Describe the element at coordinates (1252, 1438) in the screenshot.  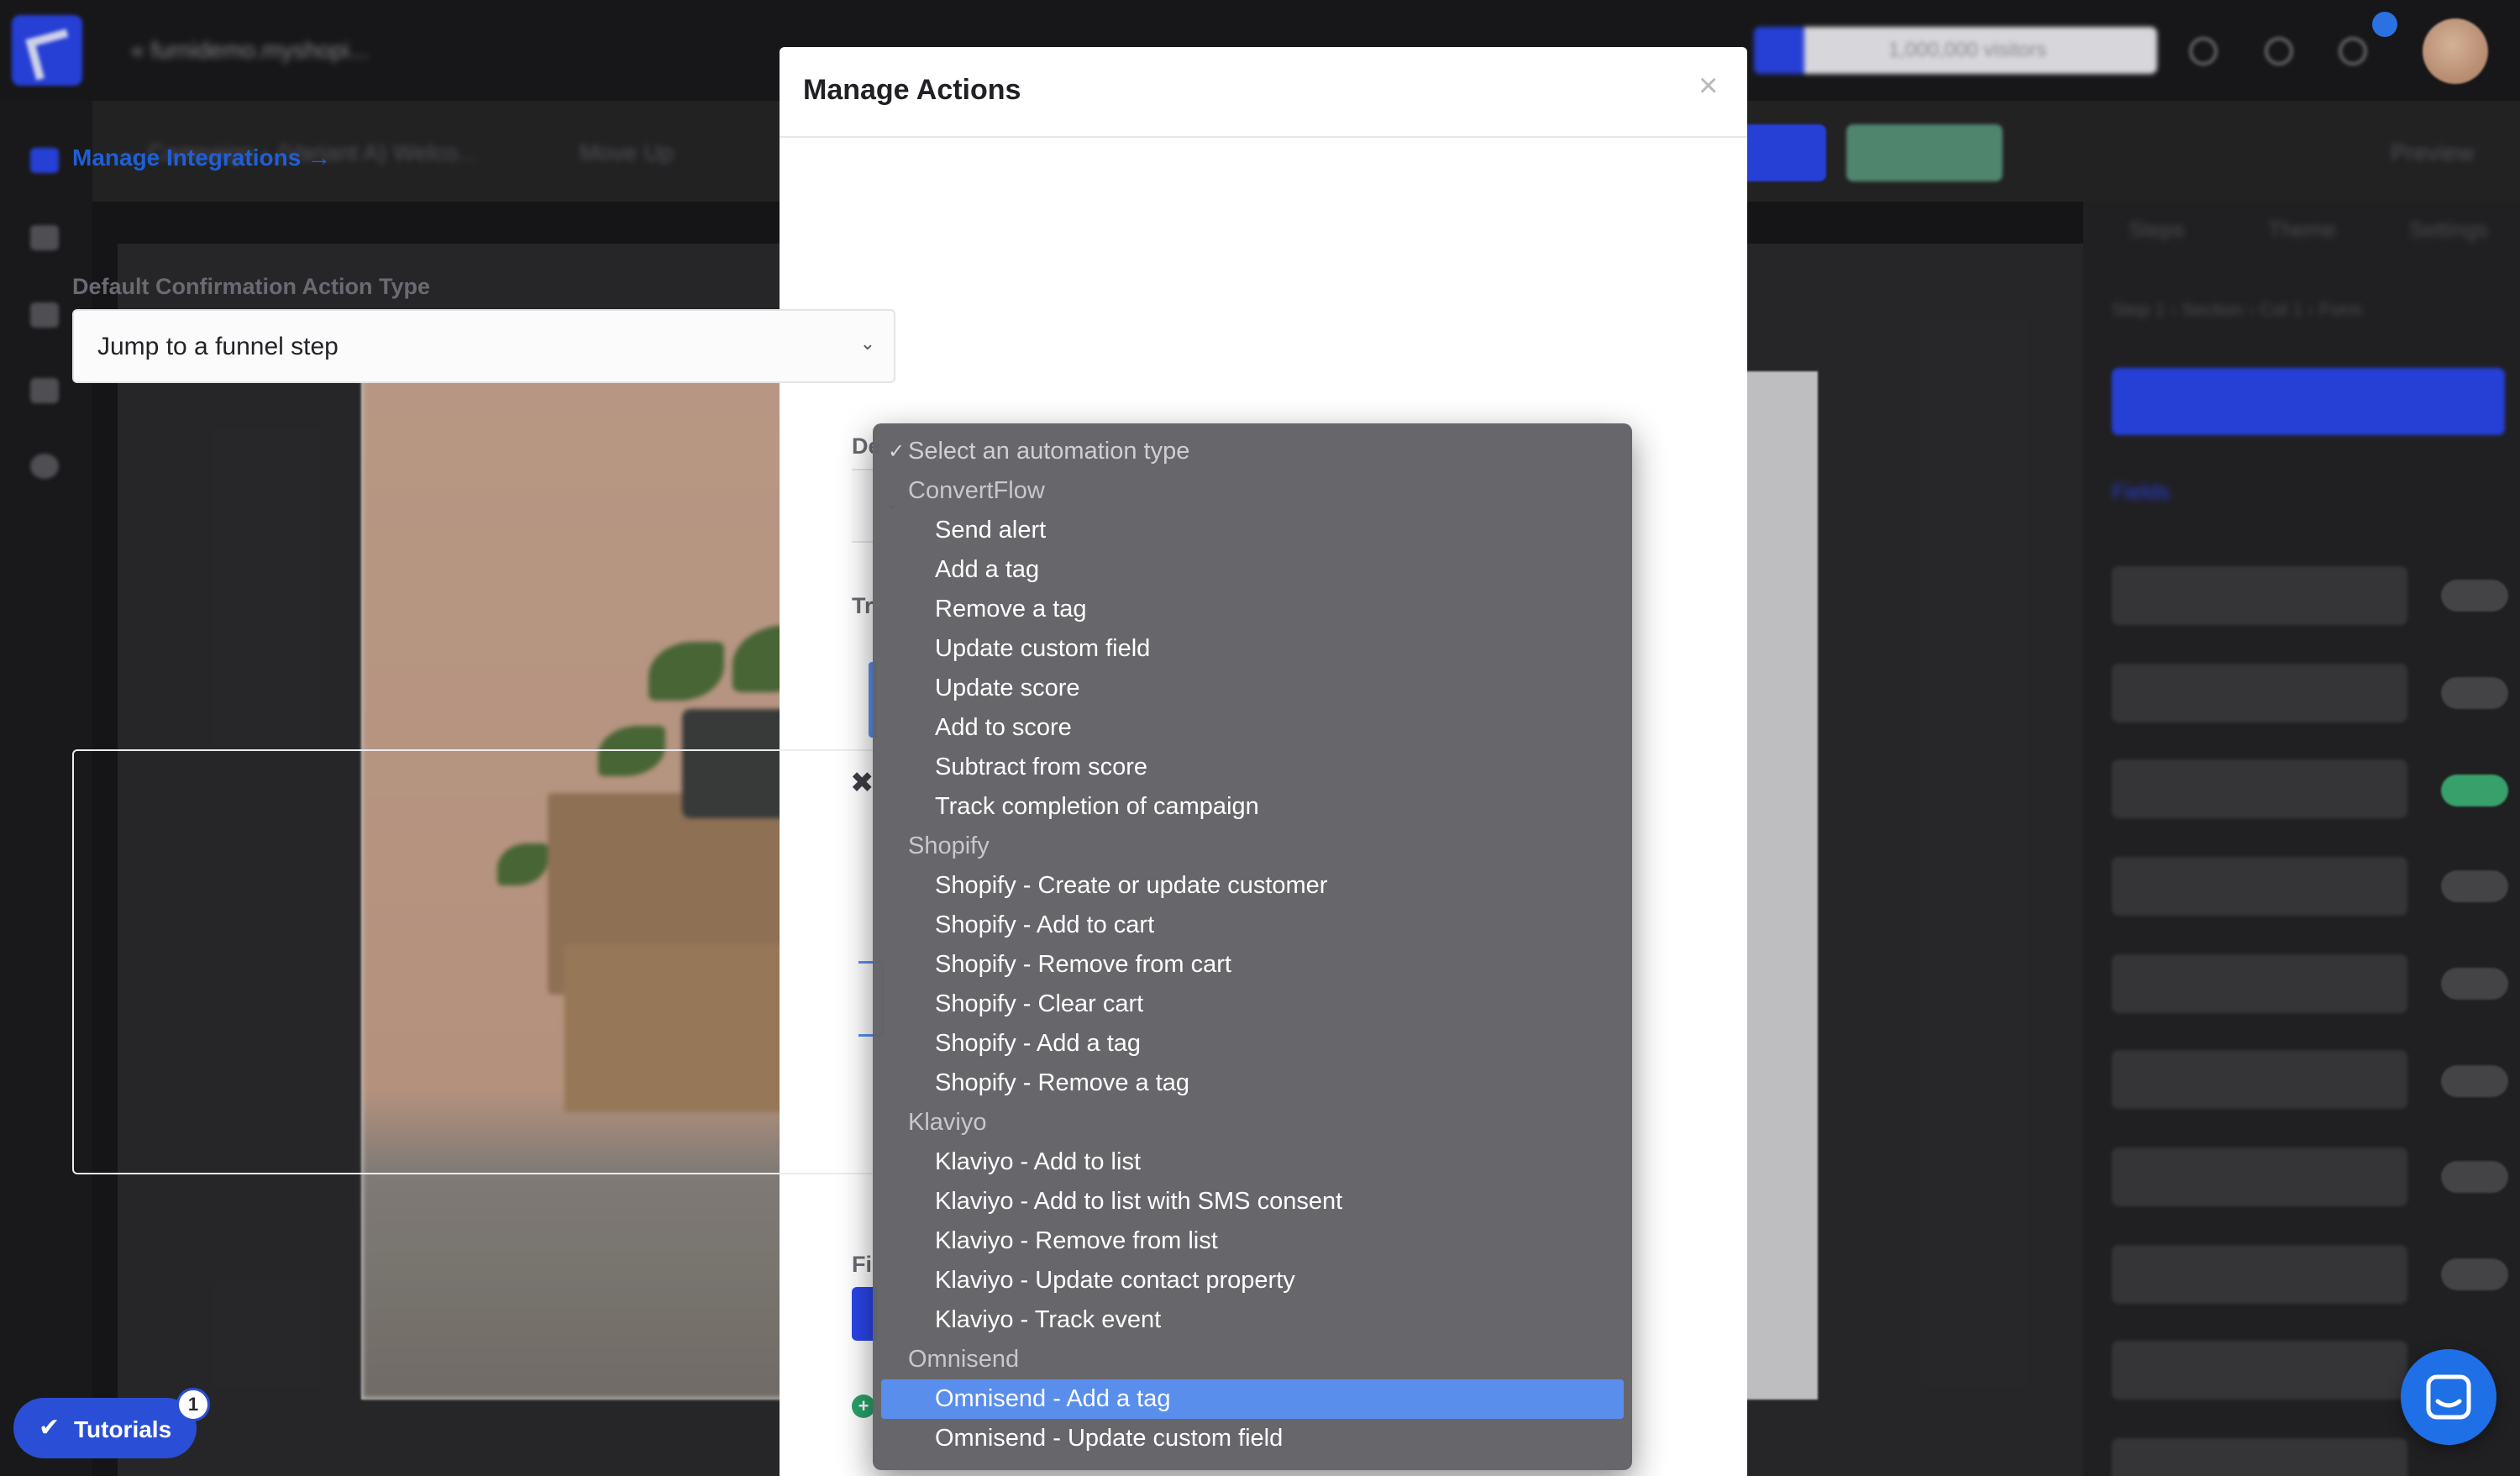
I see `dropdown-option: Omnisend - Update custom field` at that location.